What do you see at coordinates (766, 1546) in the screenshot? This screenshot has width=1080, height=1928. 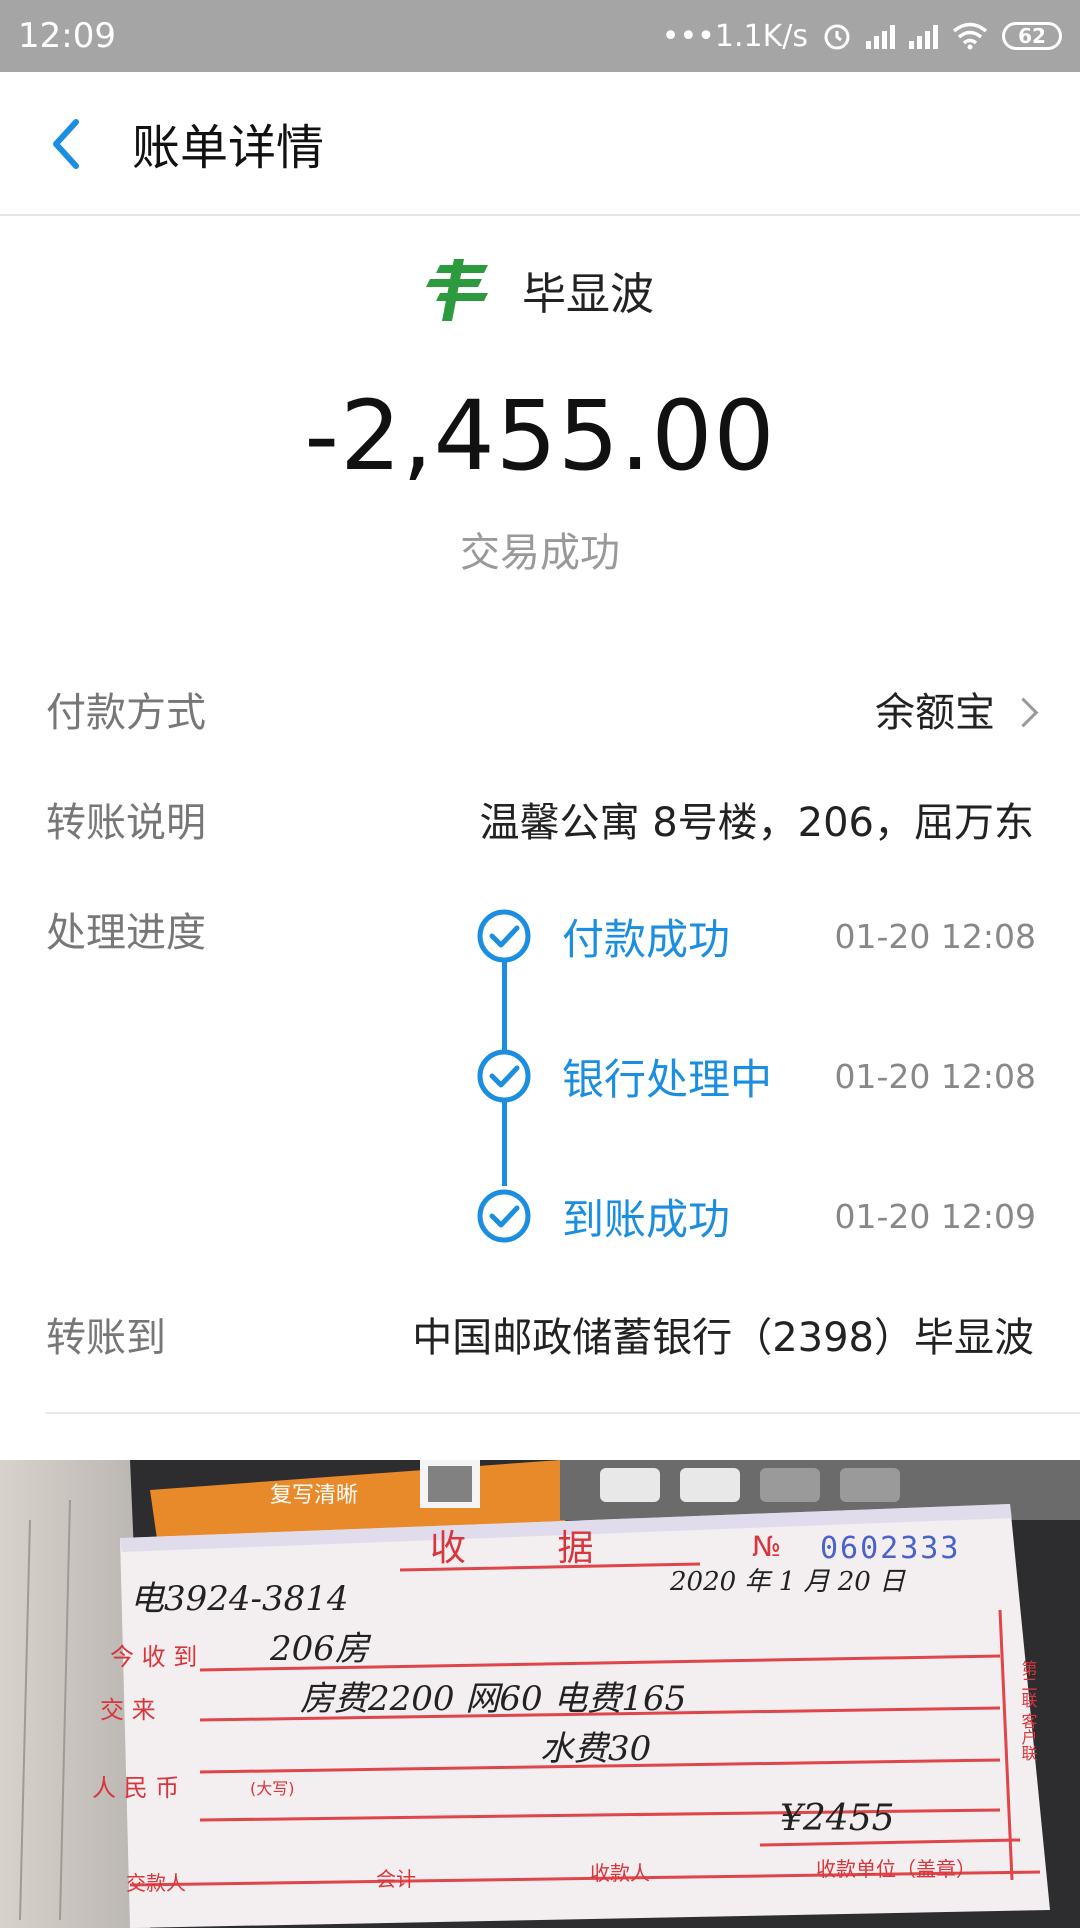 I see `receipt-no-label: №` at bounding box center [766, 1546].